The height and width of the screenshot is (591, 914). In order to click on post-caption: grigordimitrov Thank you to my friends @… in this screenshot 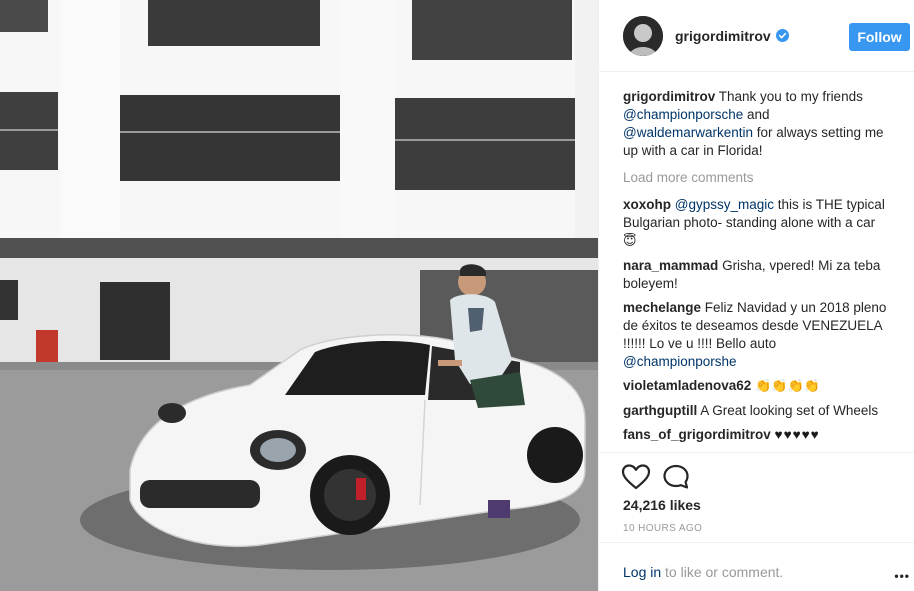, I will do `click(757, 124)`.